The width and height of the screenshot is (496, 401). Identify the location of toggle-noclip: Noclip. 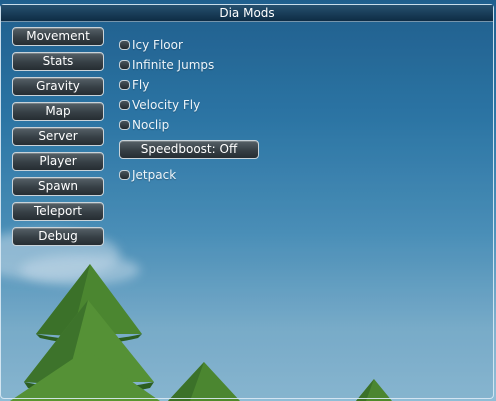
(189, 125).